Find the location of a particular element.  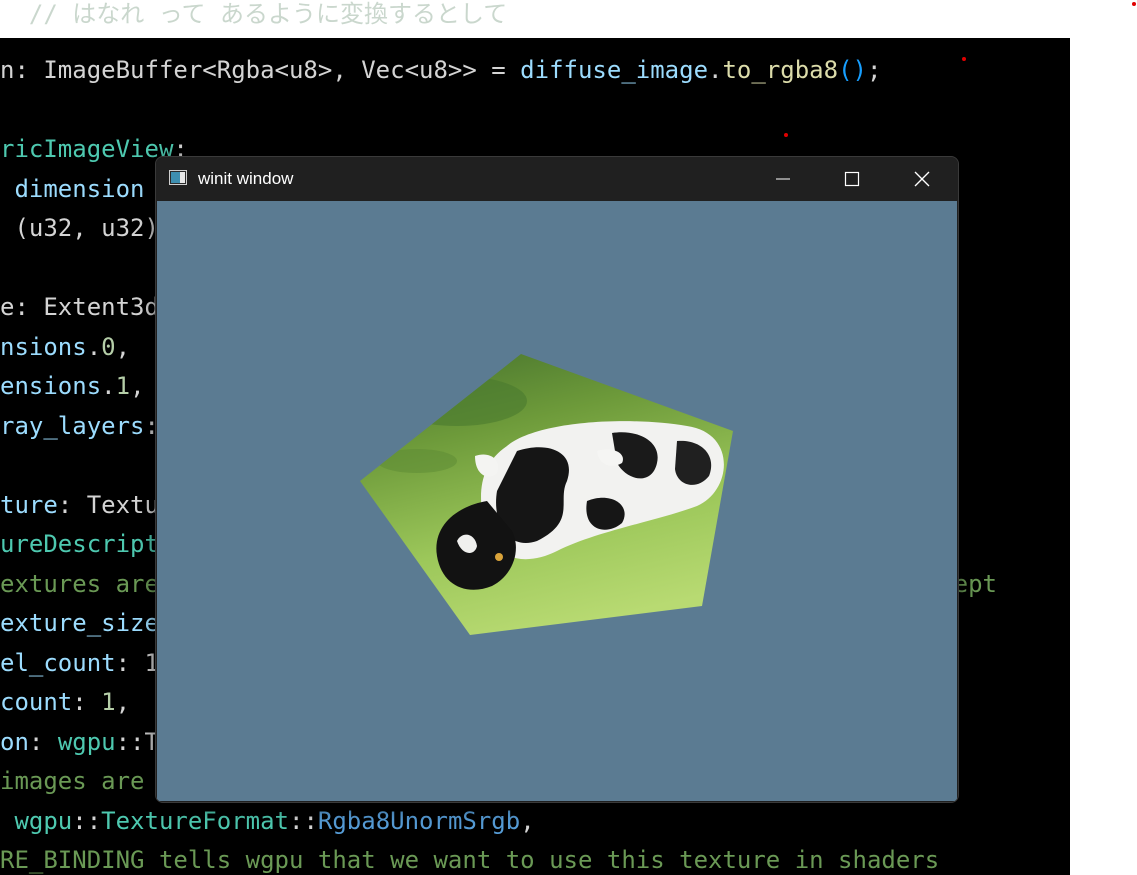

code-token: on is located at coordinates (14, 741).